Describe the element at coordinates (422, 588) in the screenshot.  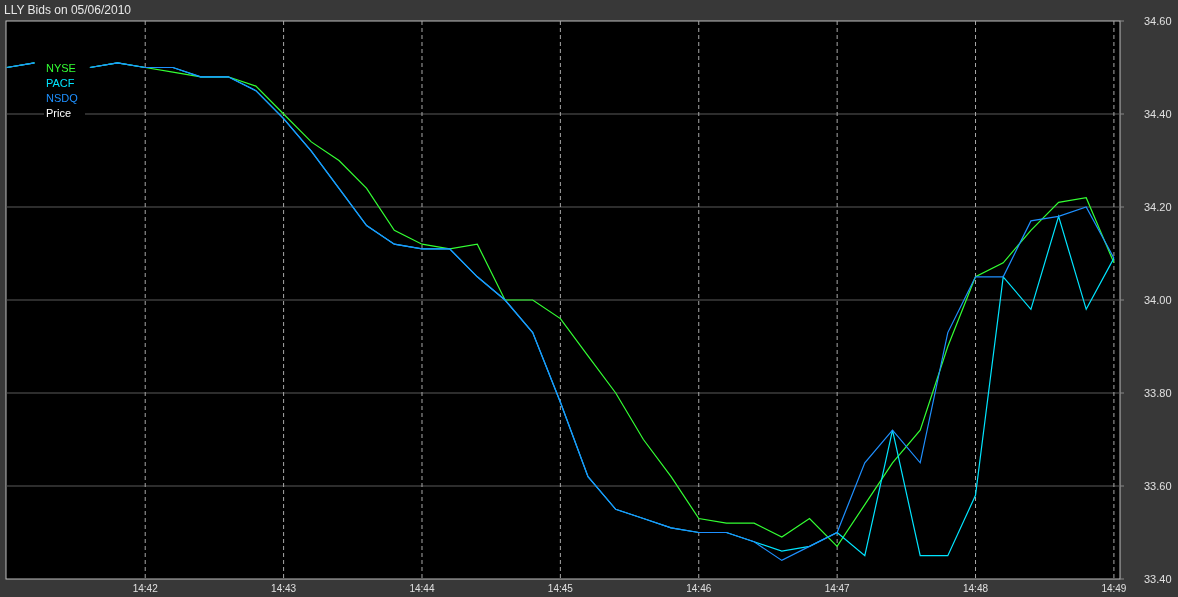
I see `x-axis-label: 14:44` at that location.